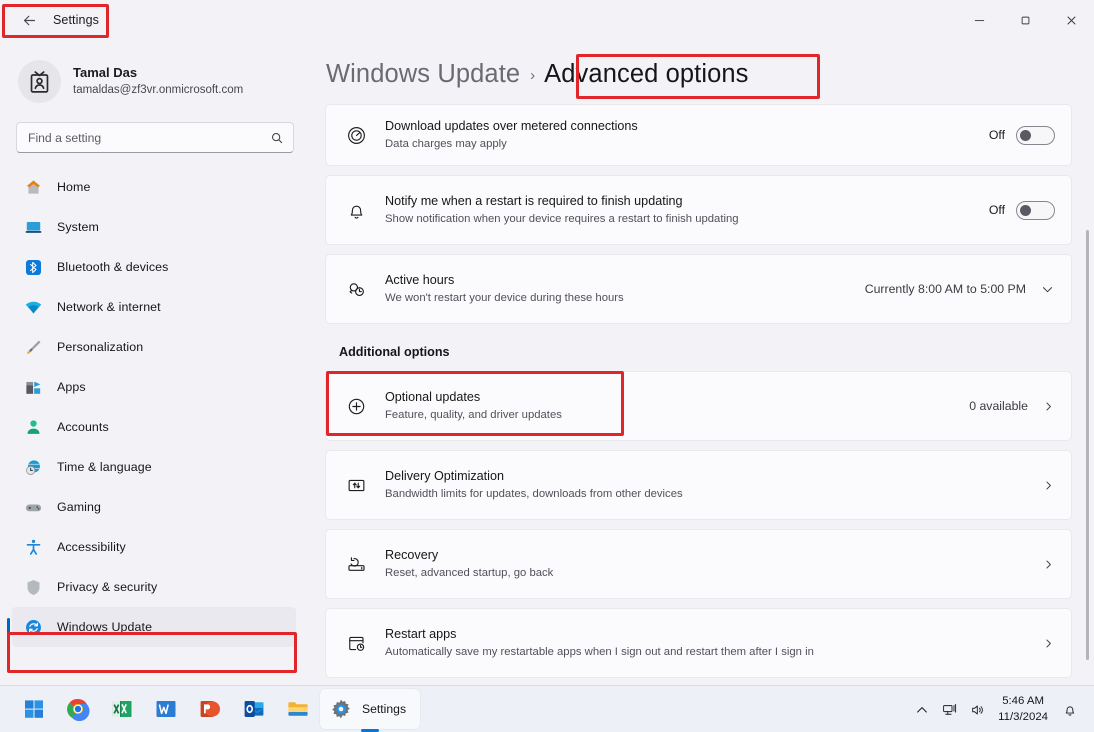 Image resolution: width=1094 pixels, height=732 pixels. What do you see at coordinates (341, 709) in the screenshot?
I see `settings-gear-icon` at bounding box center [341, 709].